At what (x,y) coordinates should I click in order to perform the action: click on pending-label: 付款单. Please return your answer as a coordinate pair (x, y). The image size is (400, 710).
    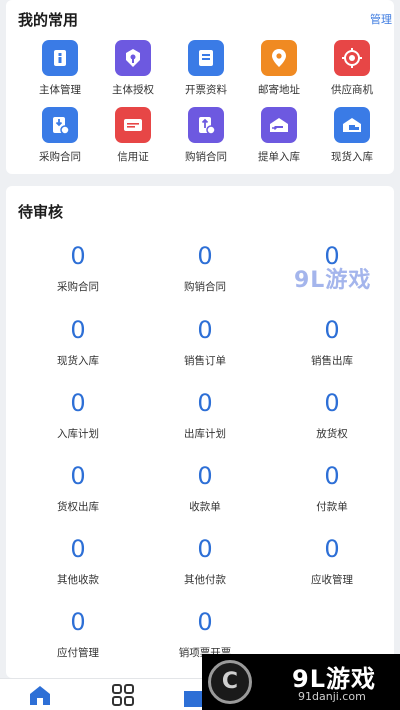
    Looking at the image, I should click on (332, 507).